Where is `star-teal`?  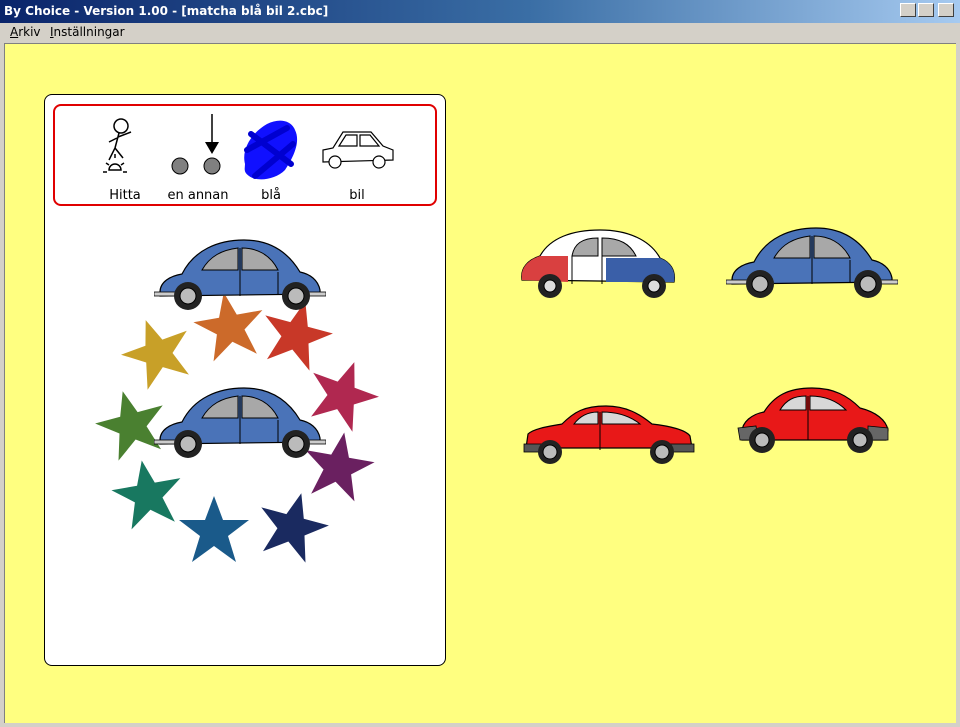
star-teal is located at coordinates (147, 493).